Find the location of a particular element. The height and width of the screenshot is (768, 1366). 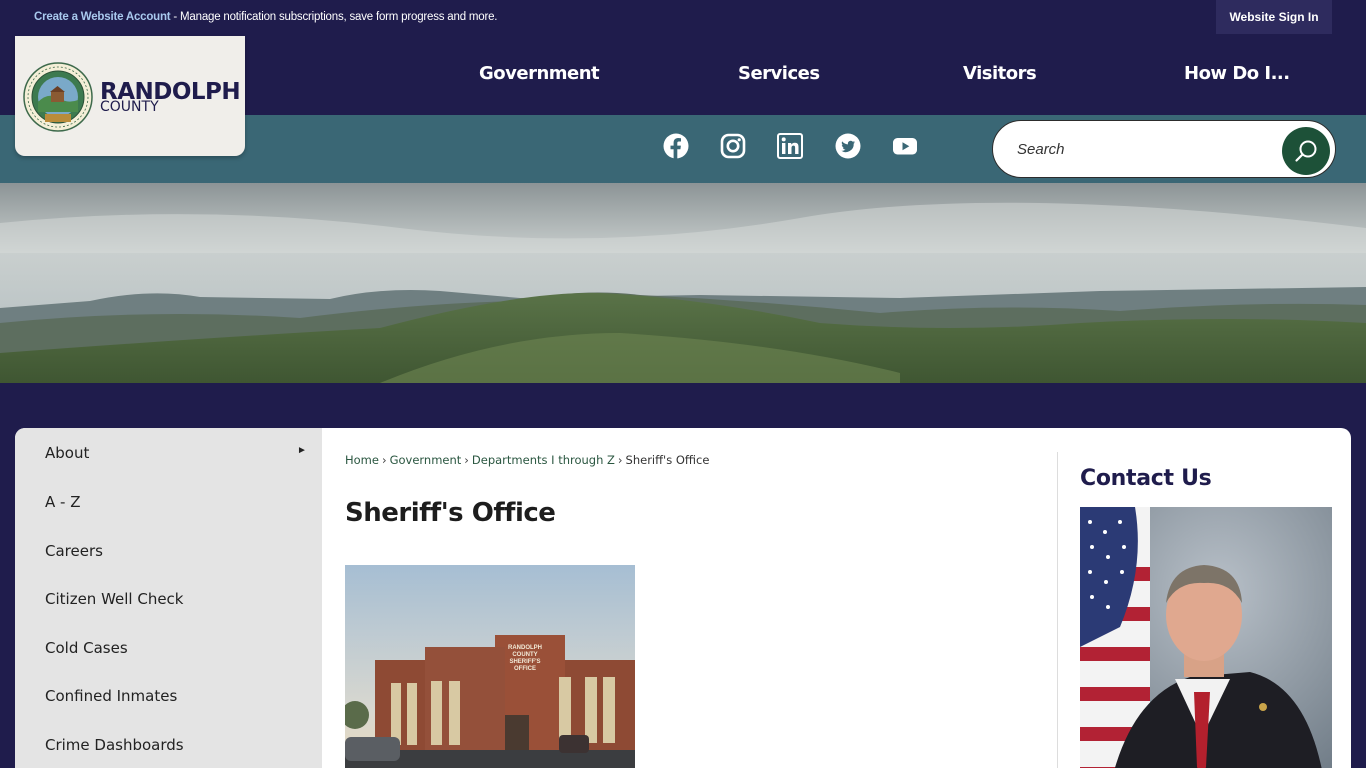

breadcrumb-current: Sheriff's Office is located at coordinates (667, 460).